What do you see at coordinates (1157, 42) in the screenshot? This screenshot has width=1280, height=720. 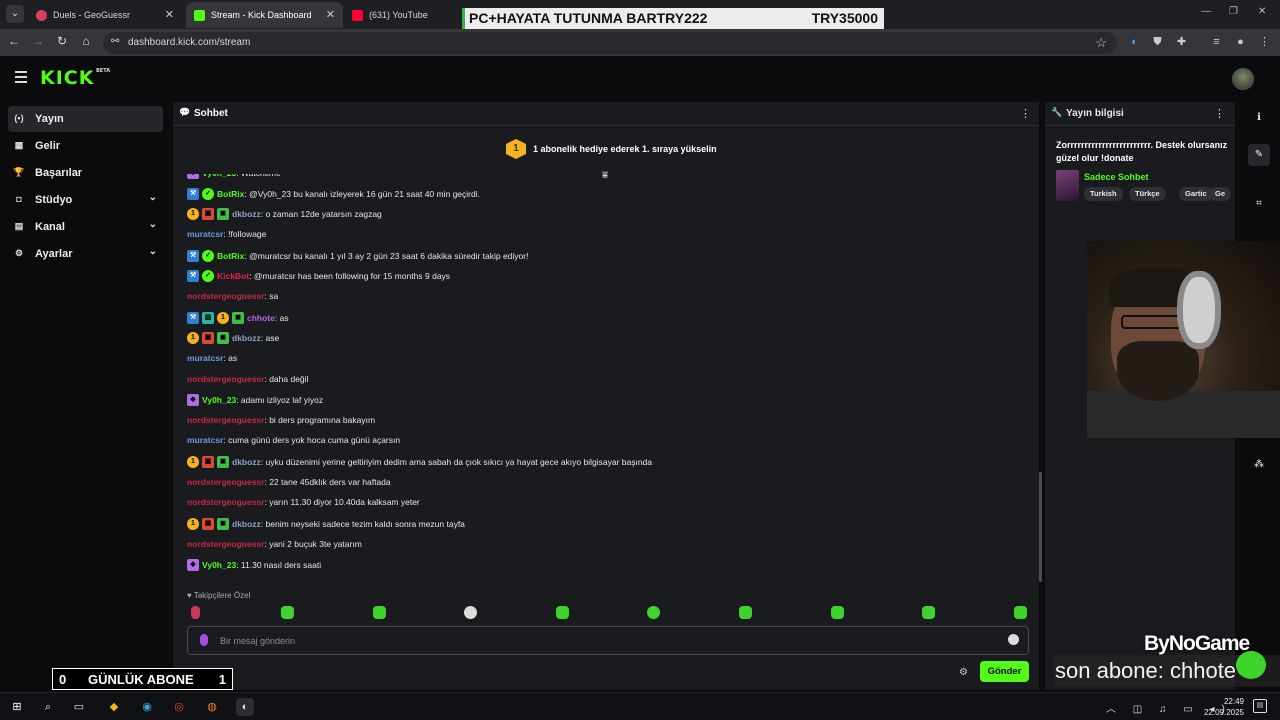 I see `extension-shield-icon: ⛊` at bounding box center [1157, 42].